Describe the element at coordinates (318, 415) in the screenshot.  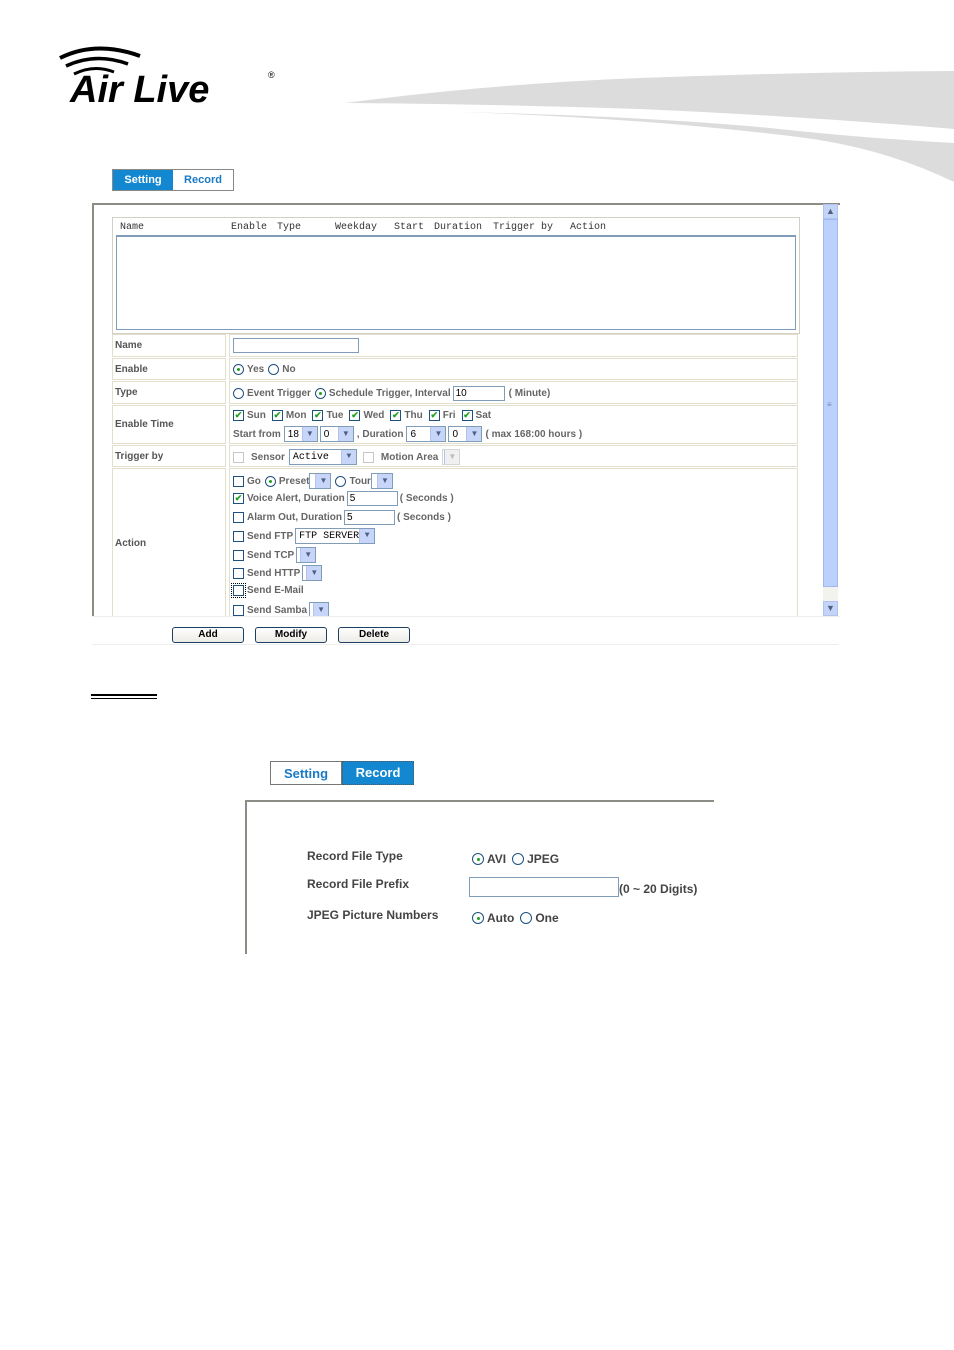
I see `tue-checkbox: ✔` at that location.